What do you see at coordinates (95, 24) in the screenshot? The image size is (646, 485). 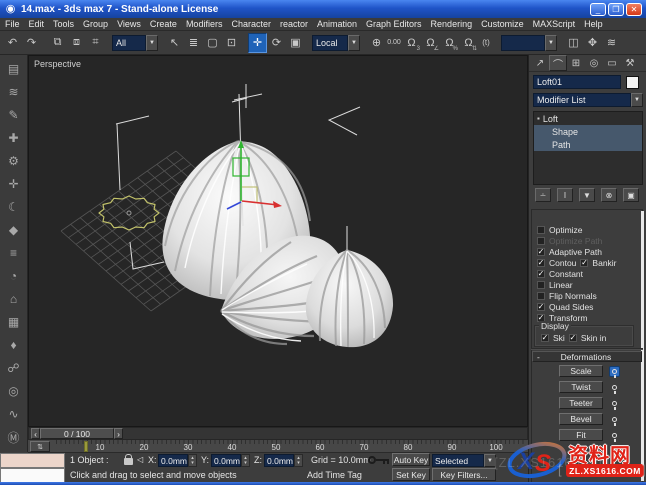 I see `menu-group: Group` at bounding box center [95, 24].